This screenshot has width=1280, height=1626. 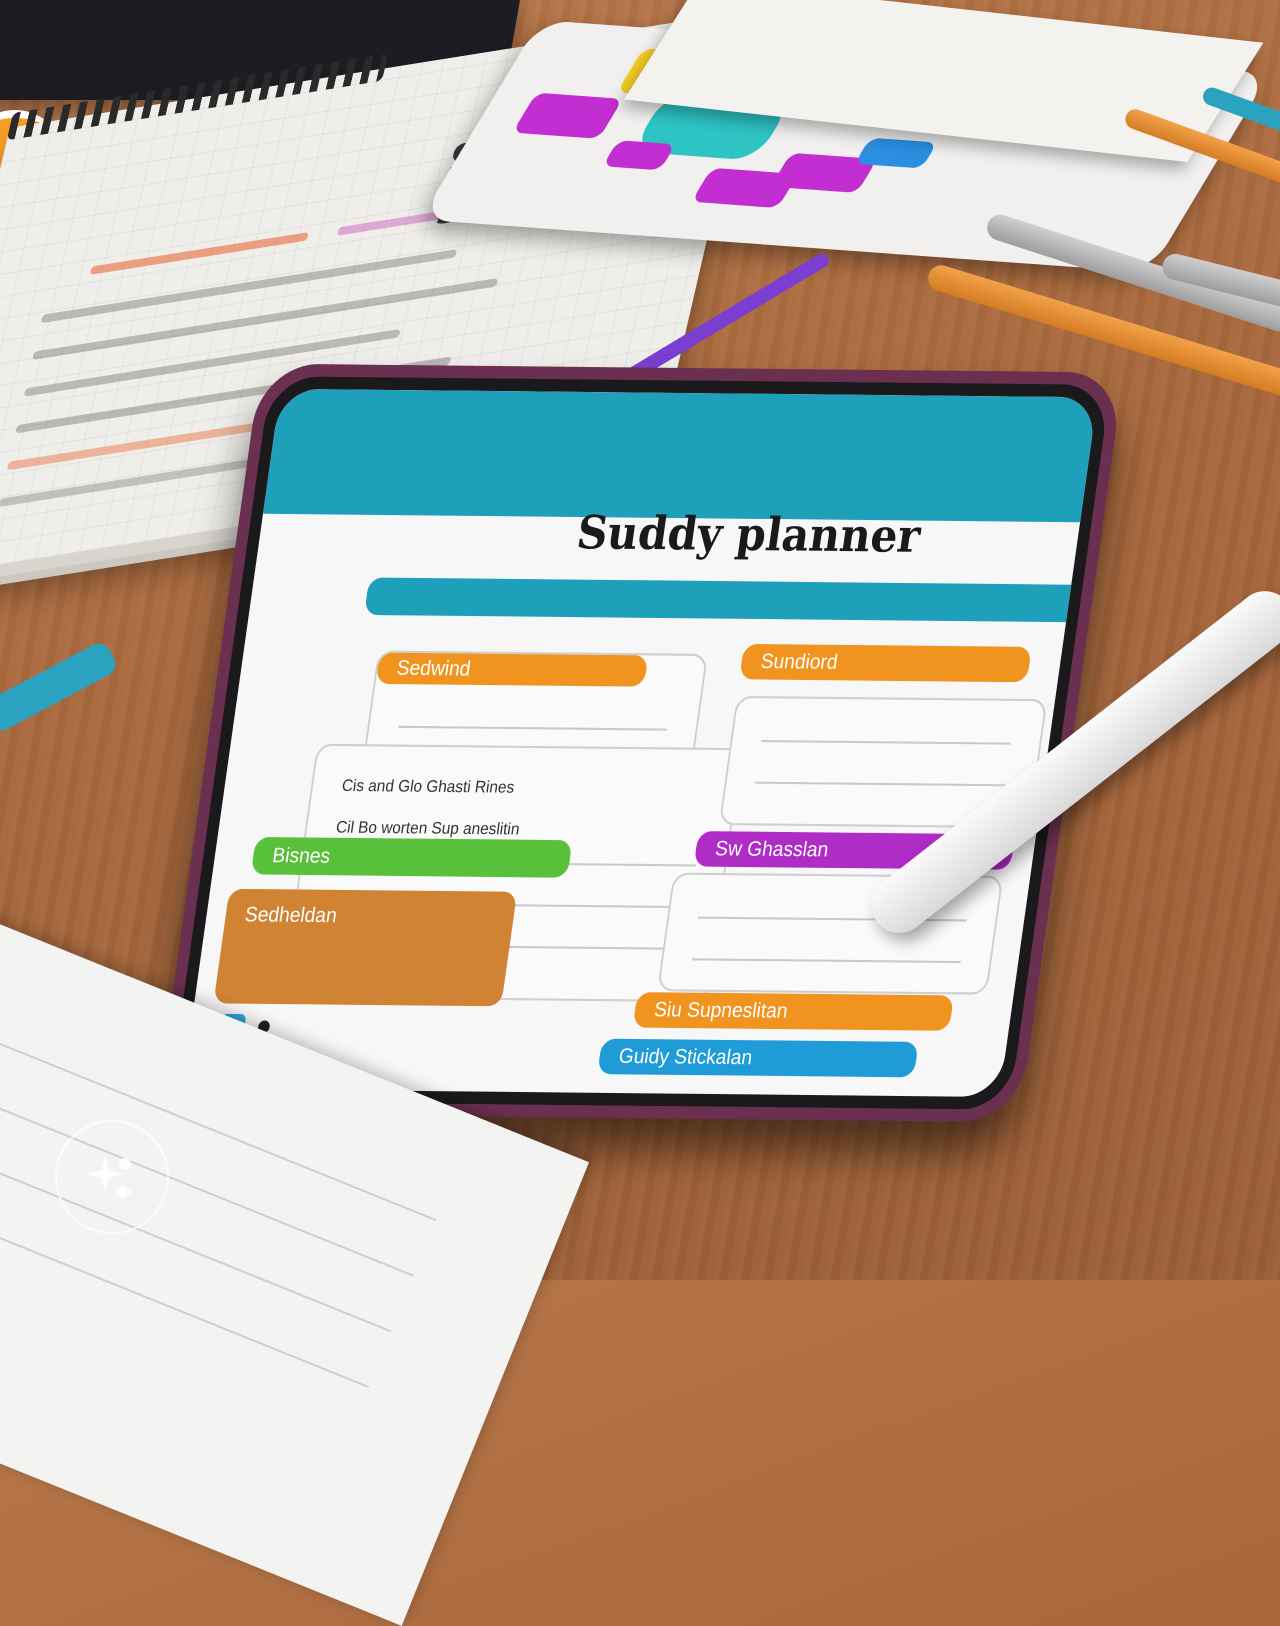 What do you see at coordinates (365, 947) in the screenshot?
I see `subject-block: Sedheldan` at bounding box center [365, 947].